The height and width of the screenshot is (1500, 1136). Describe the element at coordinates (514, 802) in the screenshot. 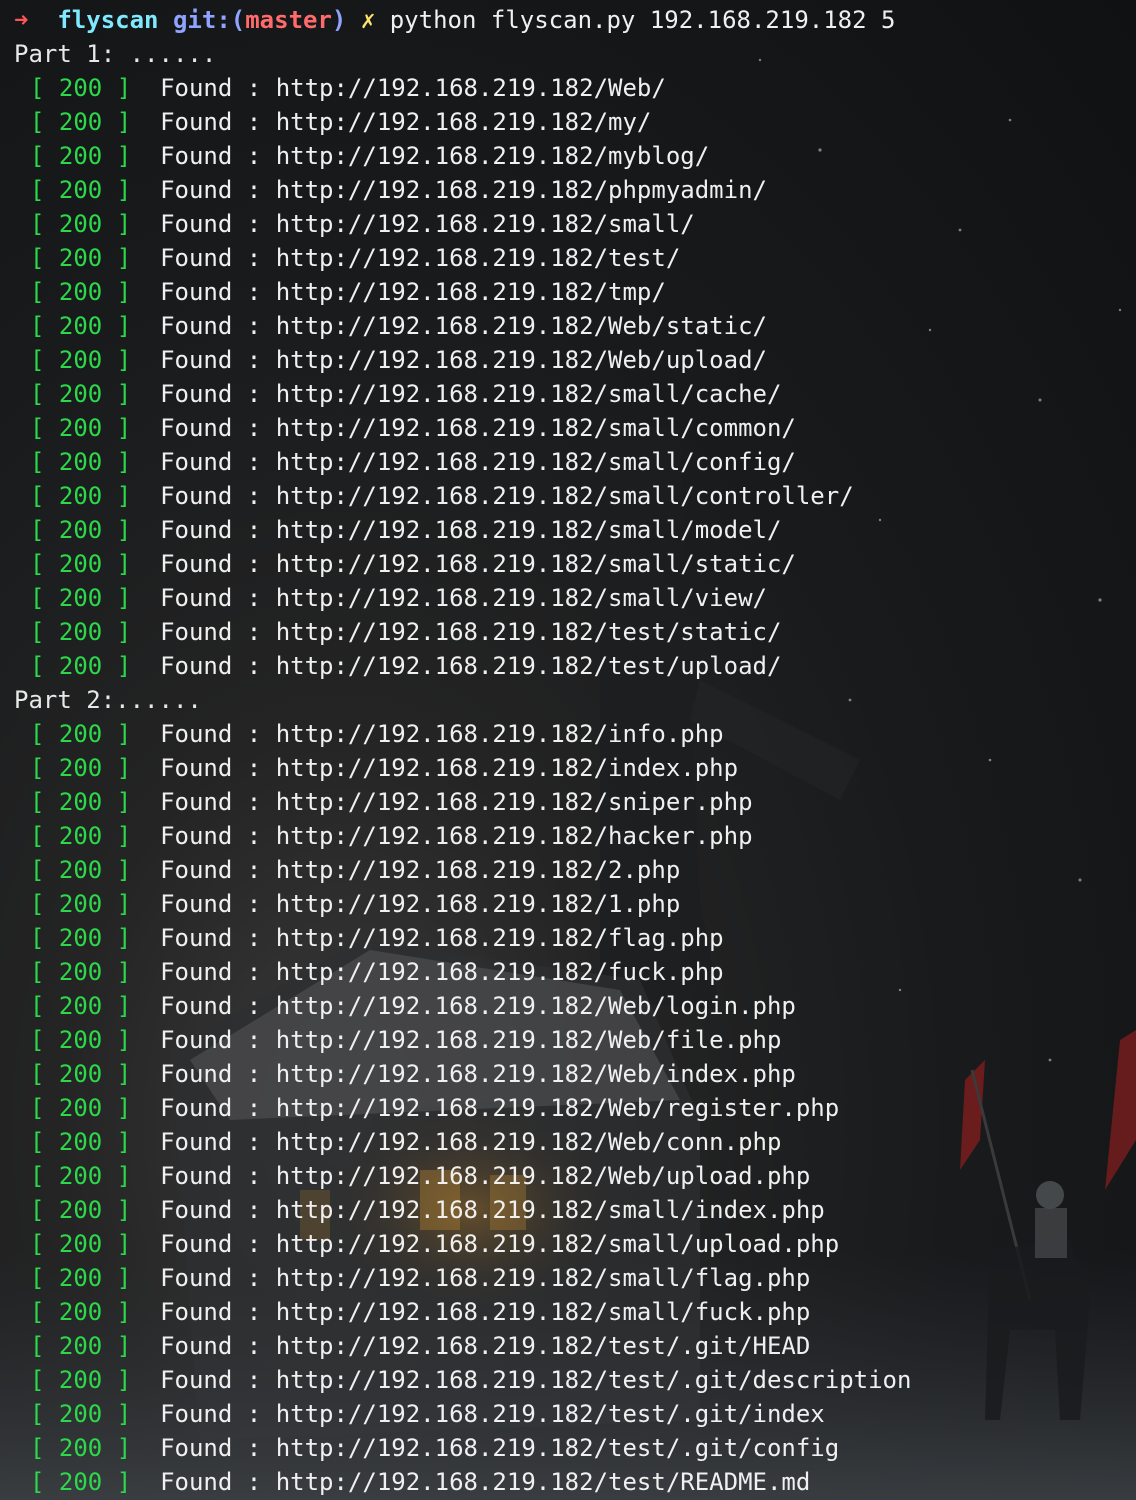

I see `found-url: http://192.168.219.182/sniper.php` at that location.